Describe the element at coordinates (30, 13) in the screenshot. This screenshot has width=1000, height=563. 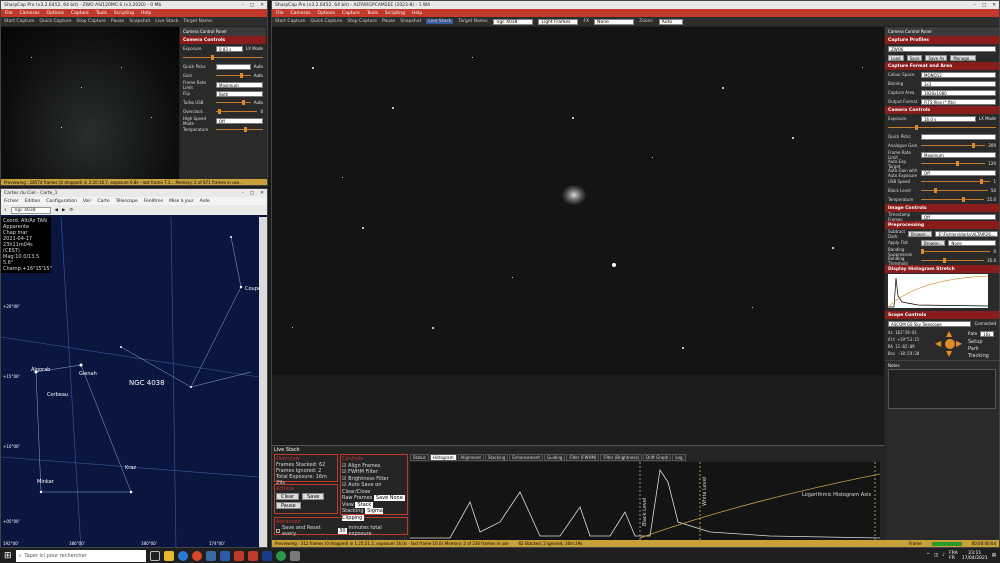
I see `menu-cameras: Cameras` at that location.